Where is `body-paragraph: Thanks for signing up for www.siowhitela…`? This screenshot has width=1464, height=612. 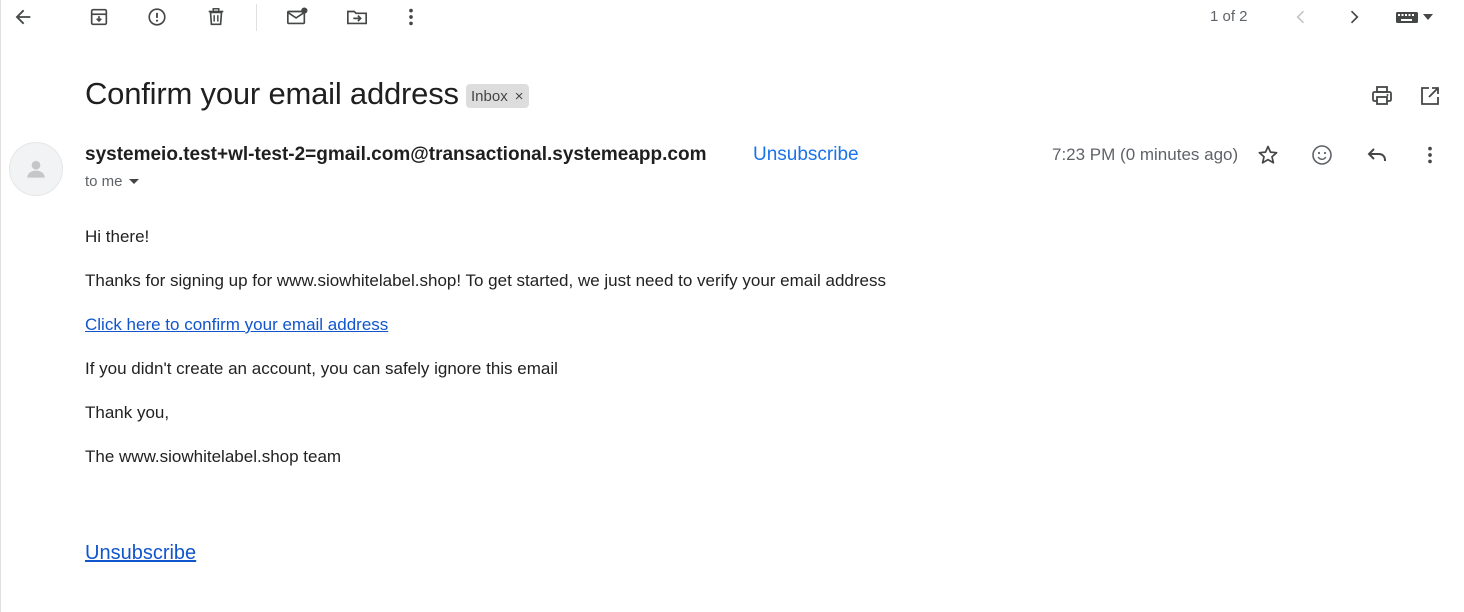 body-paragraph: Thanks for signing up for www.siowhitela… is located at coordinates (485, 280).